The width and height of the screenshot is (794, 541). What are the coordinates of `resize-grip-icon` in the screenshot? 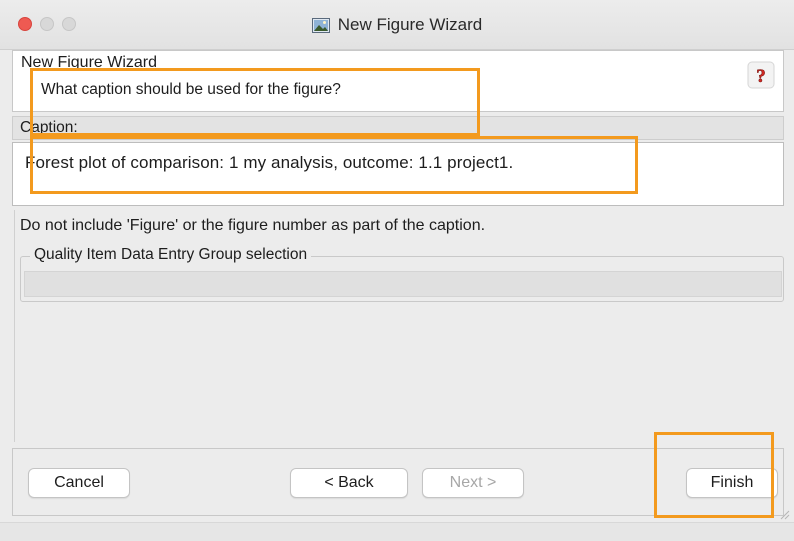 It's located at (784, 513).